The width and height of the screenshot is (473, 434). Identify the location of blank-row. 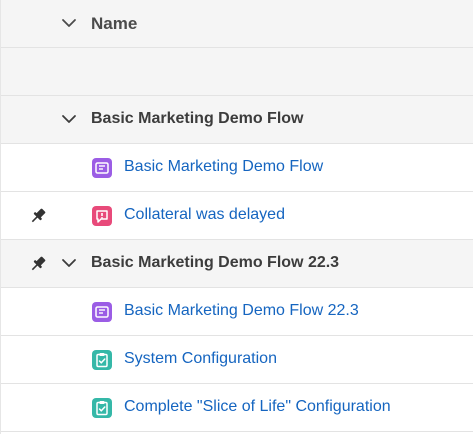
(237, 72).